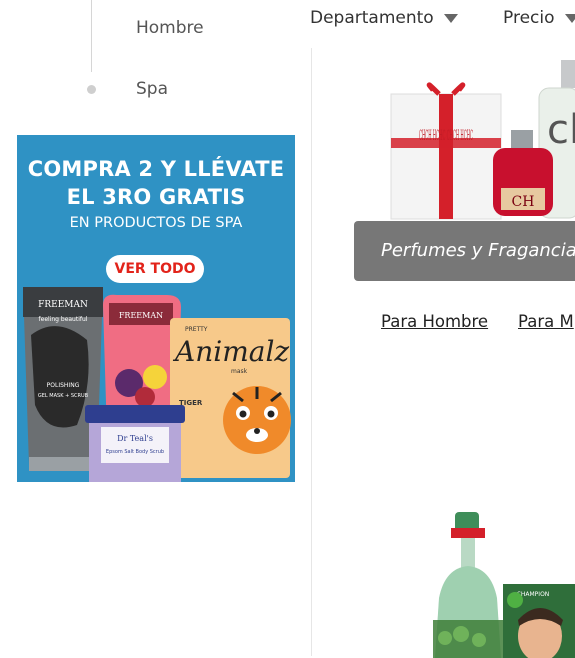 The height and width of the screenshot is (658, 575). What do you see at coordinates (446, 136) in the screenshot?
I see `gift-box-pattern-text: CHCH HCHC CHCH HCHC` at bounding box center [446, 136].